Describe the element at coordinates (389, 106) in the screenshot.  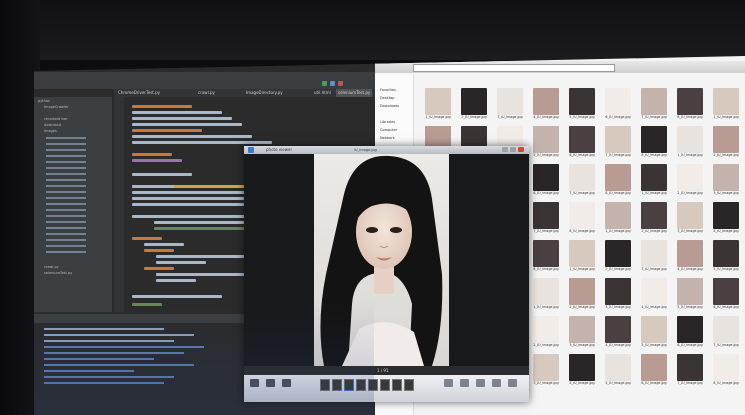
I see `side-downloads: Downloads` at that location.